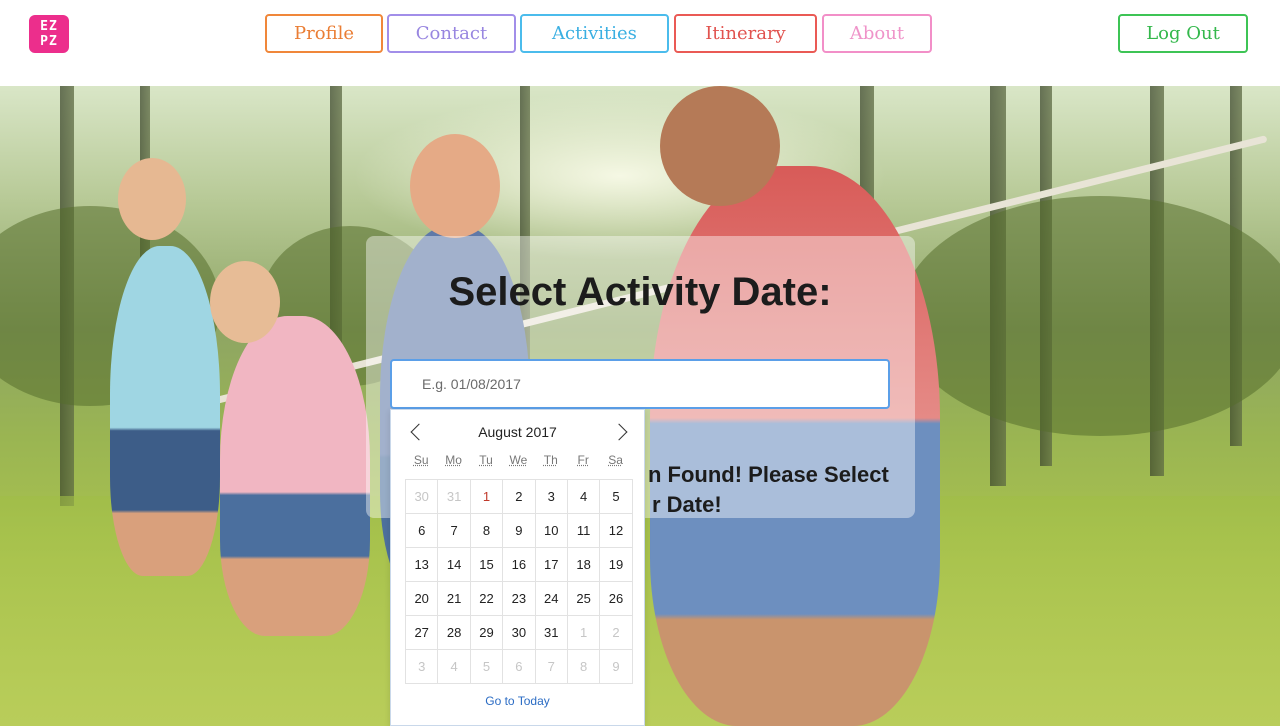 Image resolution: width=1280 pixels, height=726 pixels. I want to click on calendar-day: 24, so click(551, 599).